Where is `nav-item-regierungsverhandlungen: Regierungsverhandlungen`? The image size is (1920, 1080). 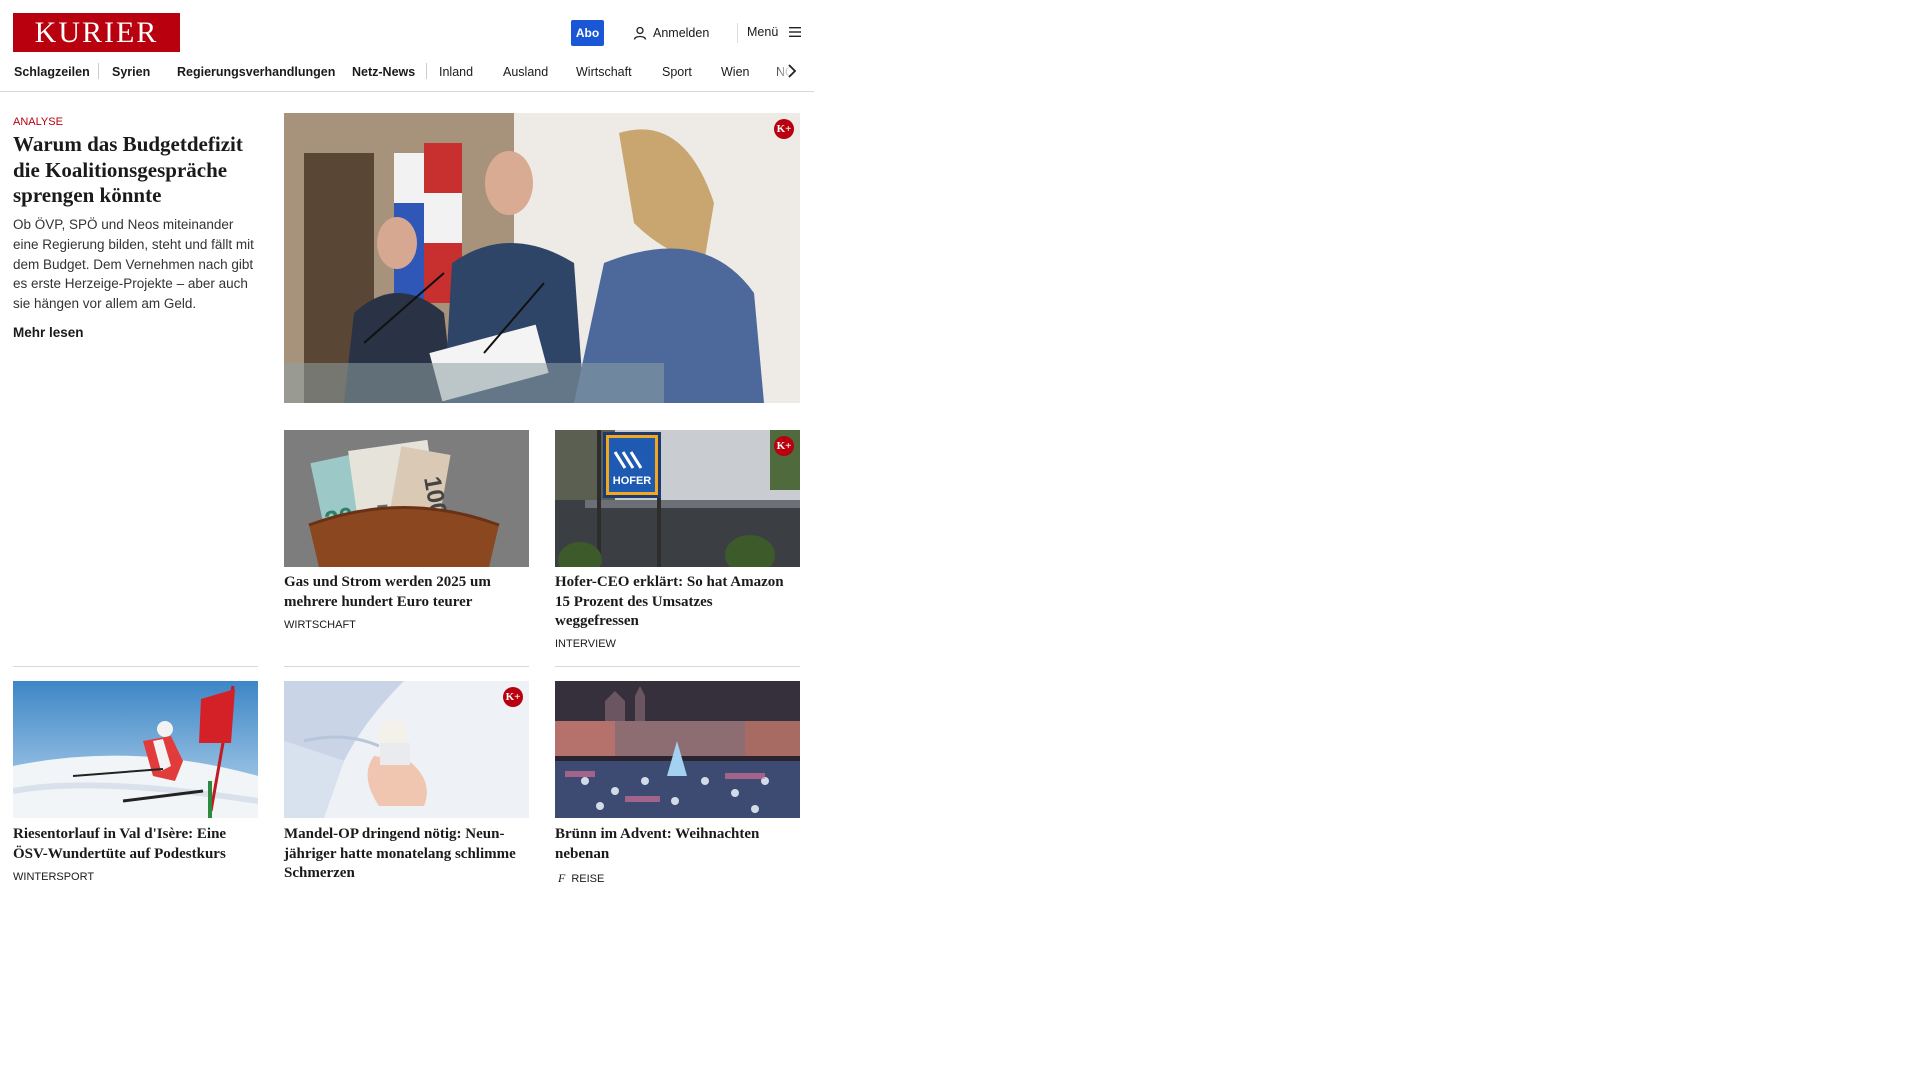
nav-item-regierungsverhandlungen: Regierungsverhandlungen is located at coordinates (256, 72).